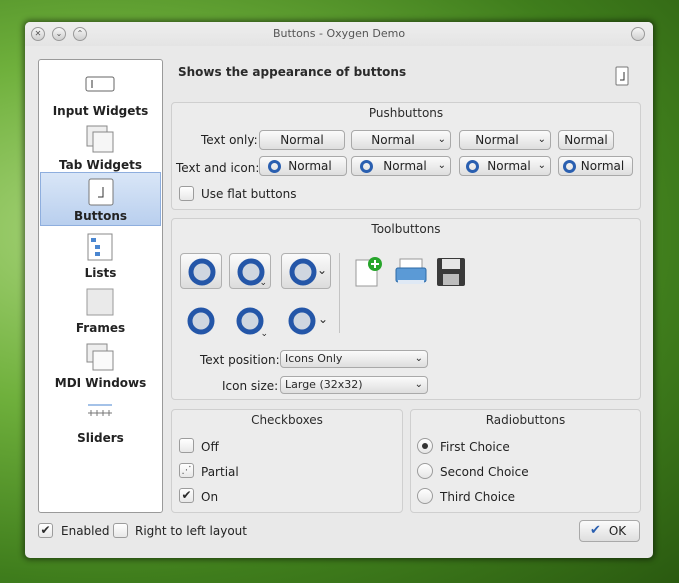  I want to click on text-position-label: Text position:, so click(240, 360).